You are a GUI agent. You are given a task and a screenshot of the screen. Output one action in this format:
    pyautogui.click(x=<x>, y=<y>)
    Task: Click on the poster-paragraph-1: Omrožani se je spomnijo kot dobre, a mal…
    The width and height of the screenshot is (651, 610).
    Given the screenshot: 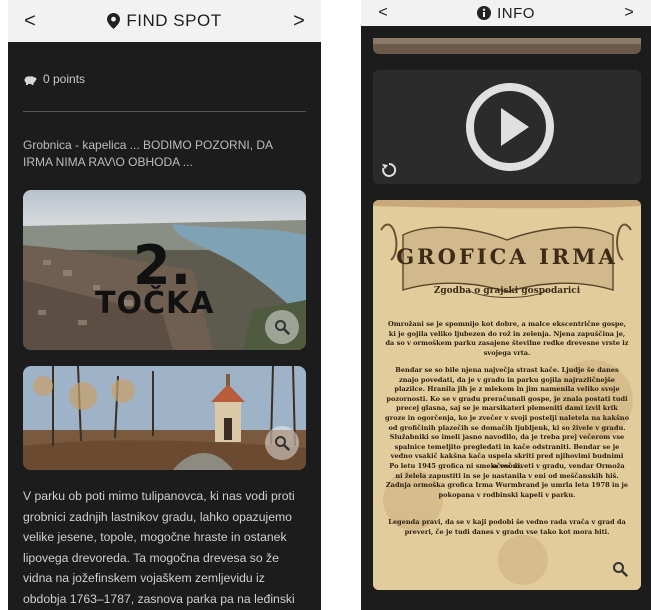 What is the action you would take?
    pyautogui.click(x=507, y=338)
    